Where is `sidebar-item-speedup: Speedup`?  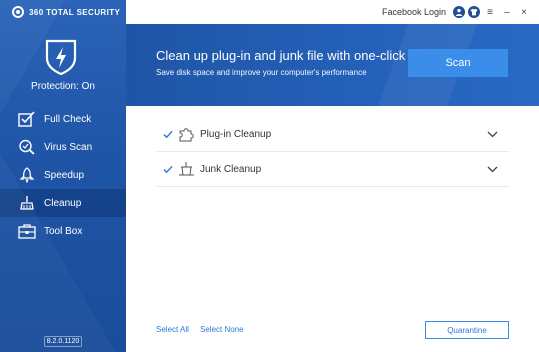
sidebar-item-speedup: Speedup is located at coordinates (63, 175).